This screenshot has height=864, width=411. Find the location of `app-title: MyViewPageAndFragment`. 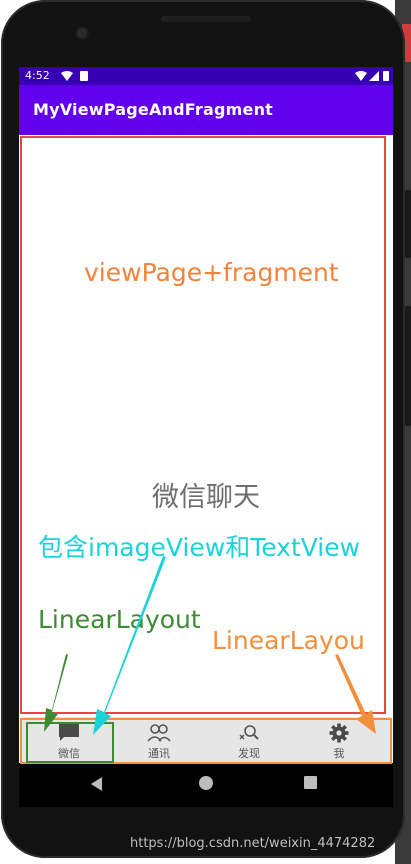

app-title: MyViewPageAndFragment is located at coordinates (153, 109).